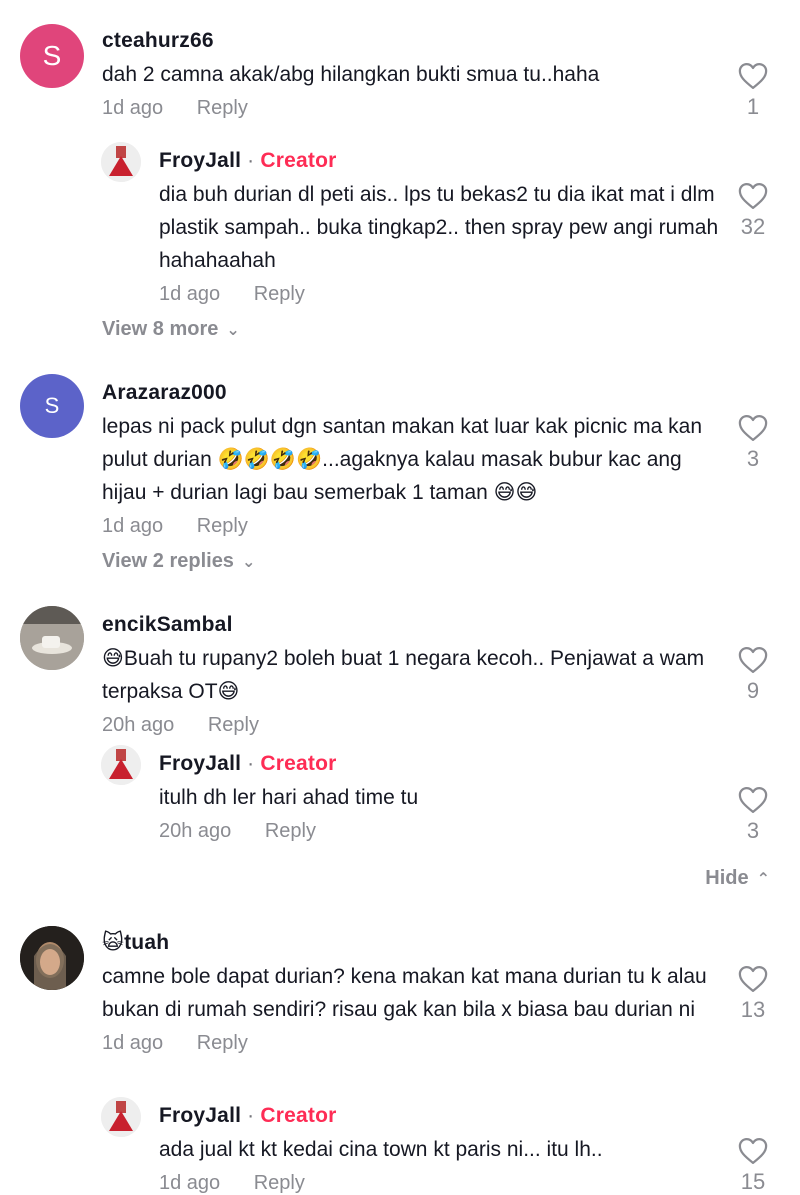  Describe the element at coordinates (289, 797) in the screenshot. I see `comment-text: itulh dh ler hari ahad time tu` at that location.